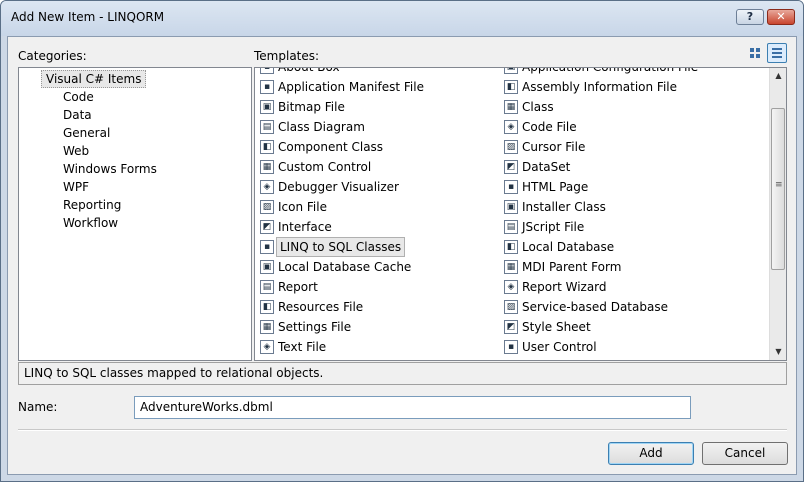 This screenshot has height=482, width=804. What do you see at coordinates (511, 247) in the screenshot?
I see `local-db-icon: ◧` at bounding box center [511, 247].